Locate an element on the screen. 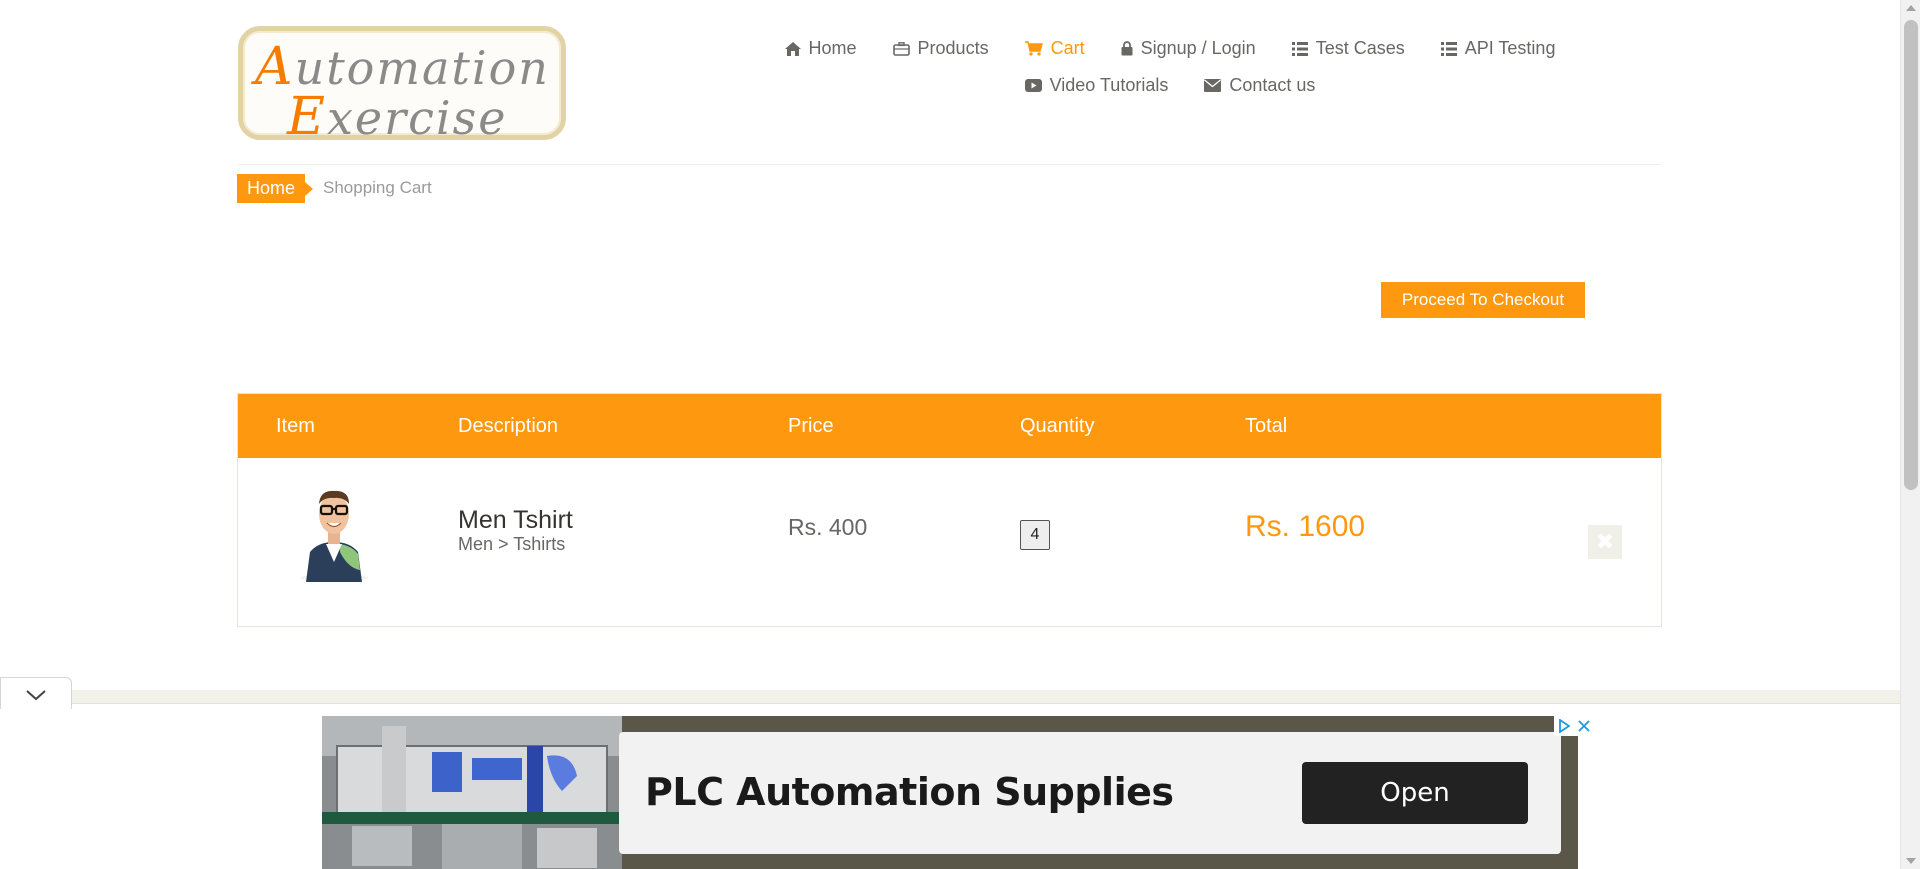  cart-icon is located at coordinates (1033, 48).